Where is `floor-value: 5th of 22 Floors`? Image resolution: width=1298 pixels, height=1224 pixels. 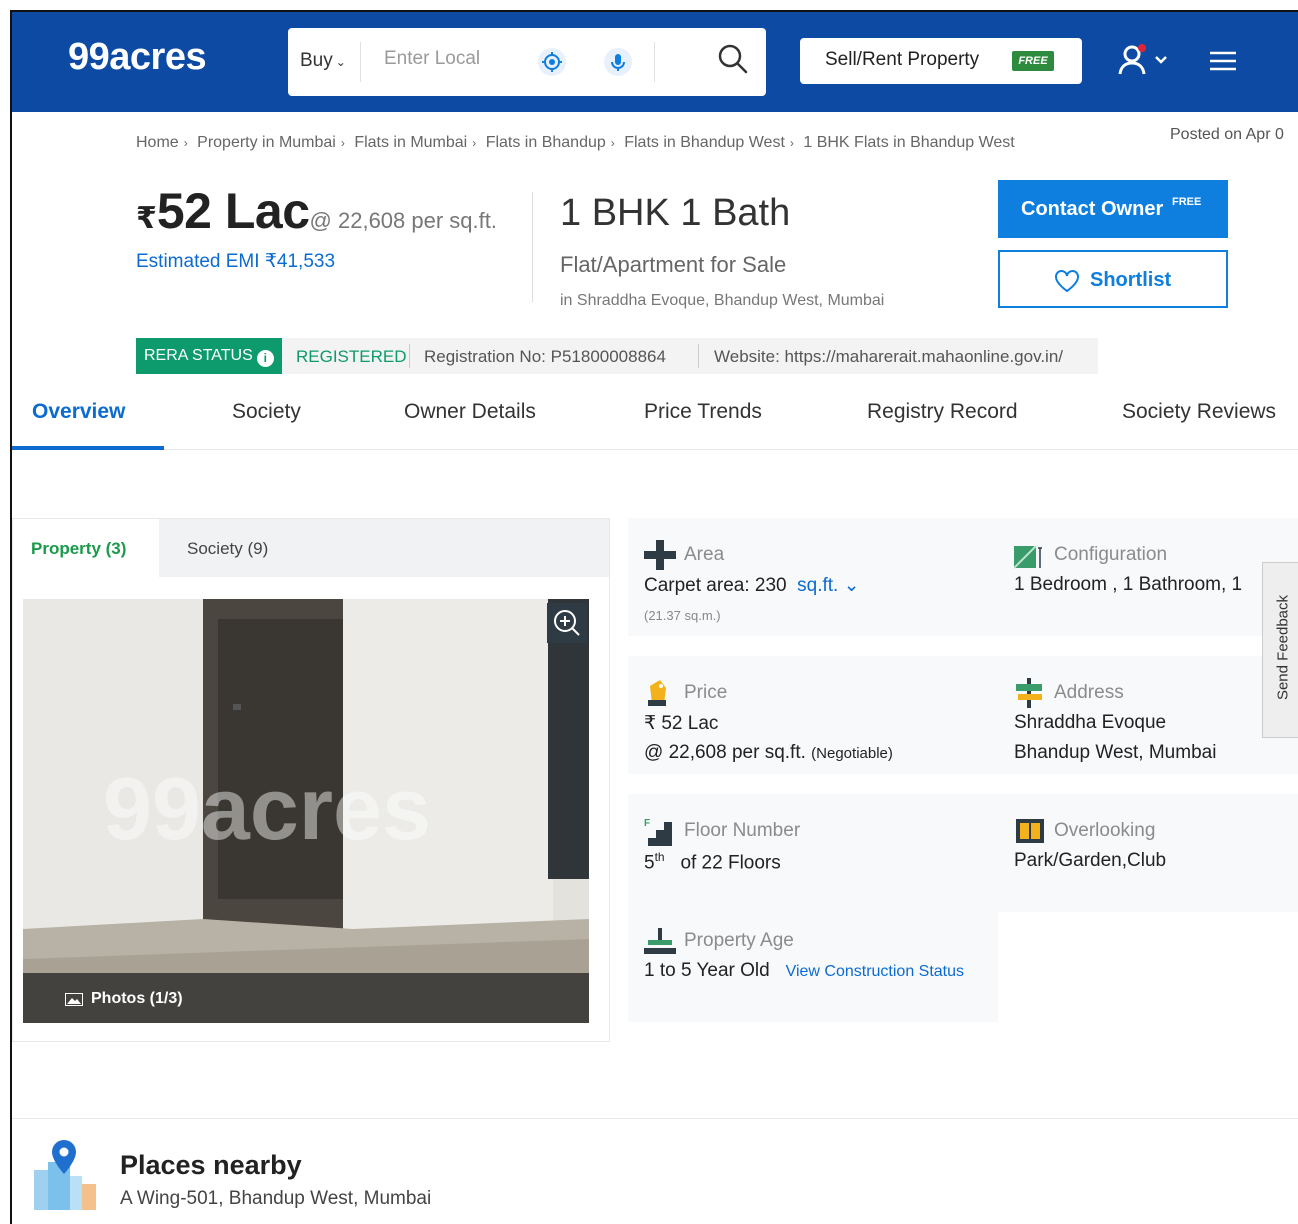 floor-value: 5th of 22 Floors is located at coordinates (712, 862).